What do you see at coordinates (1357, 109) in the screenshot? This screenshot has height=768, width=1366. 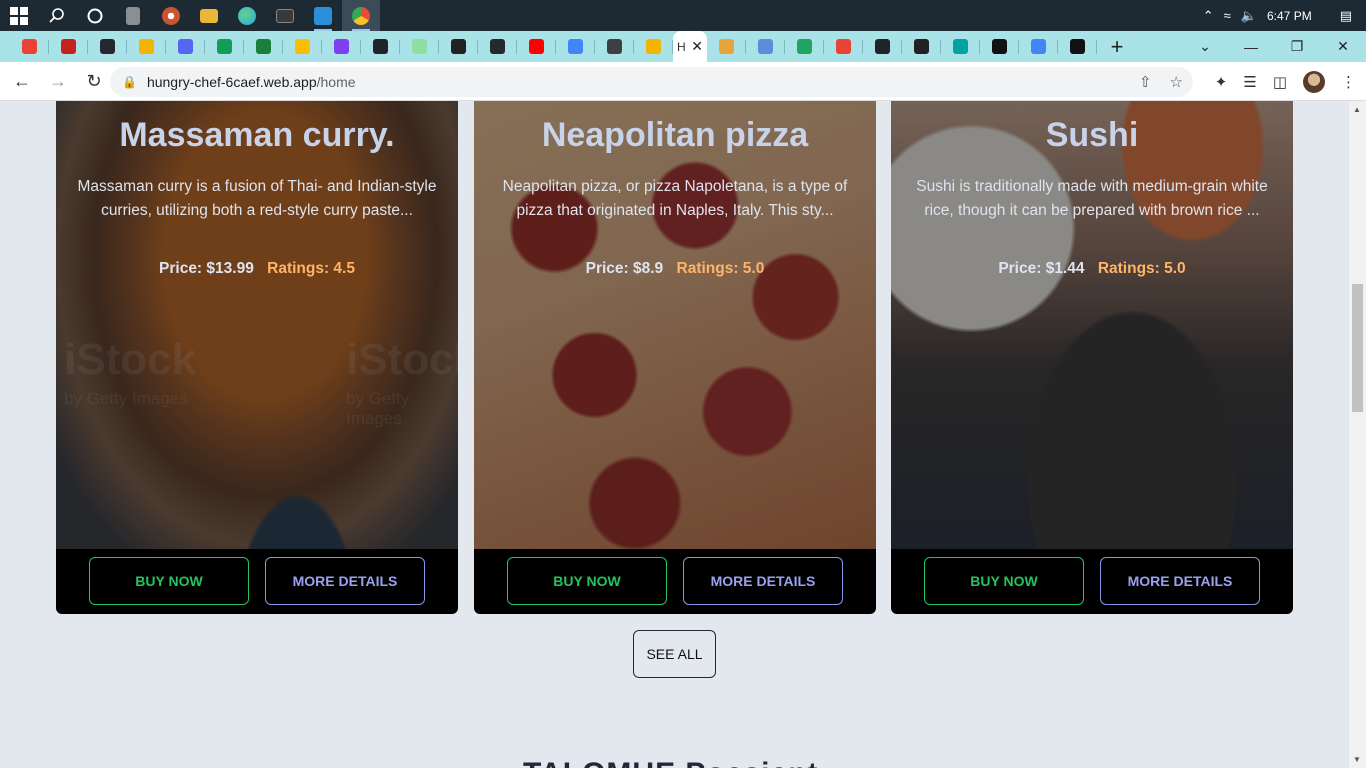 I see `scroll-up-arrow-icon: ▲` at bounding box center [1357, 109].